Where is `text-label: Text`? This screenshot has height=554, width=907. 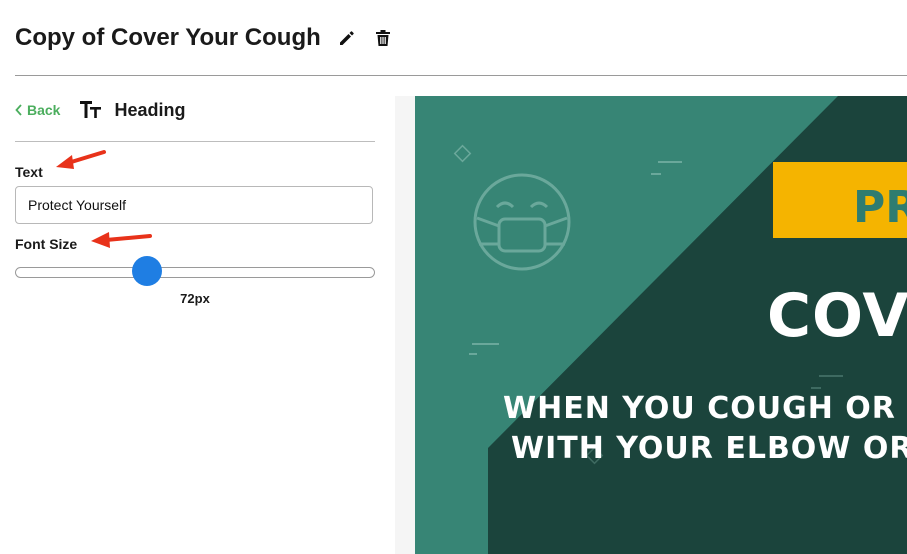
text-label: Text is located at coordinates (29, 172).